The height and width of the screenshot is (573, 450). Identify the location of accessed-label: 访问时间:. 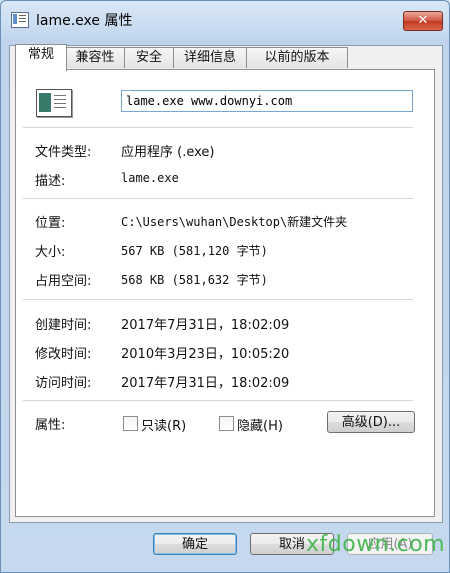
(63, 383).